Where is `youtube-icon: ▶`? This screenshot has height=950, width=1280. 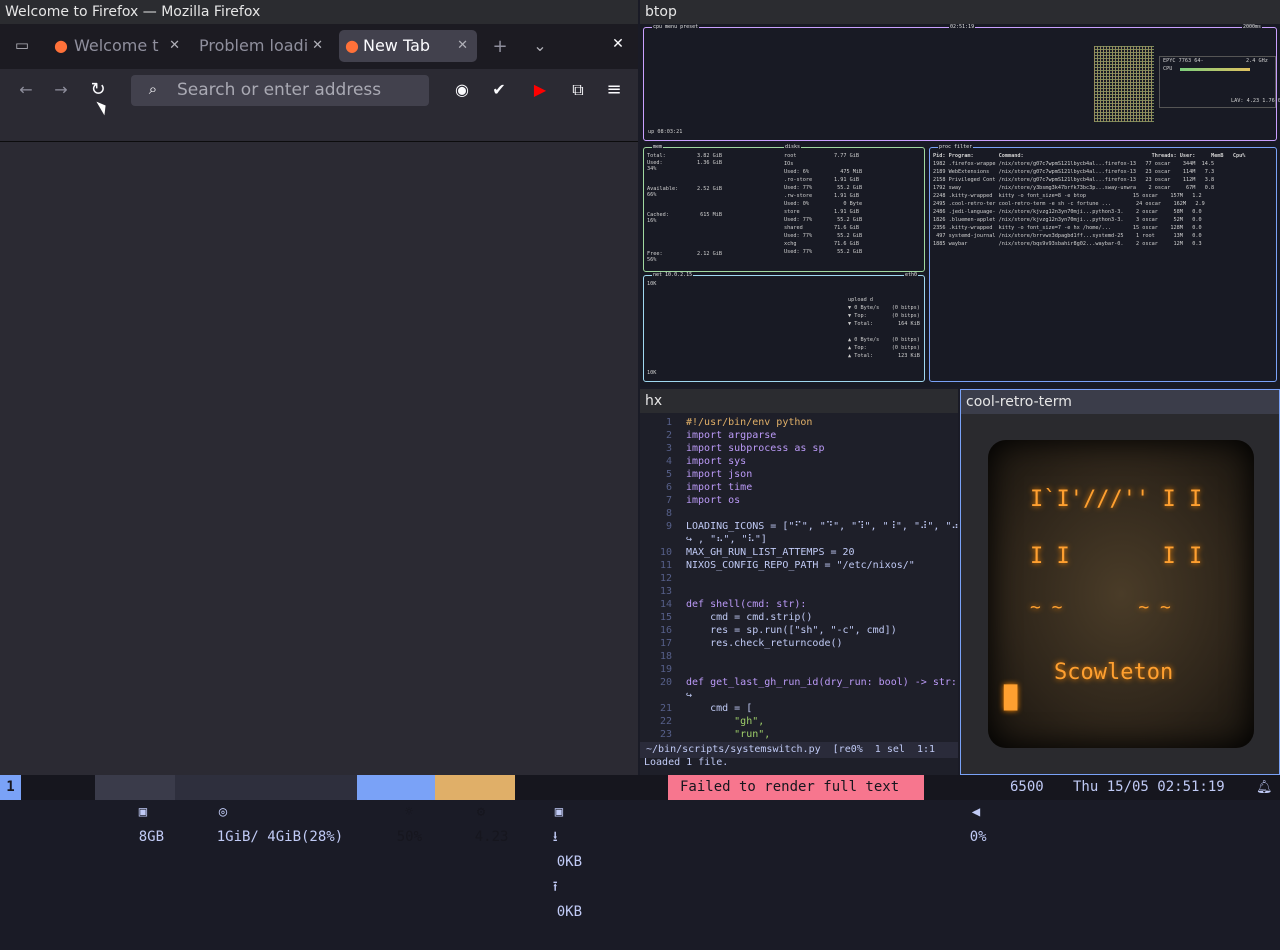 youtube-icon: ▶ is located at coordinates (540, 89).